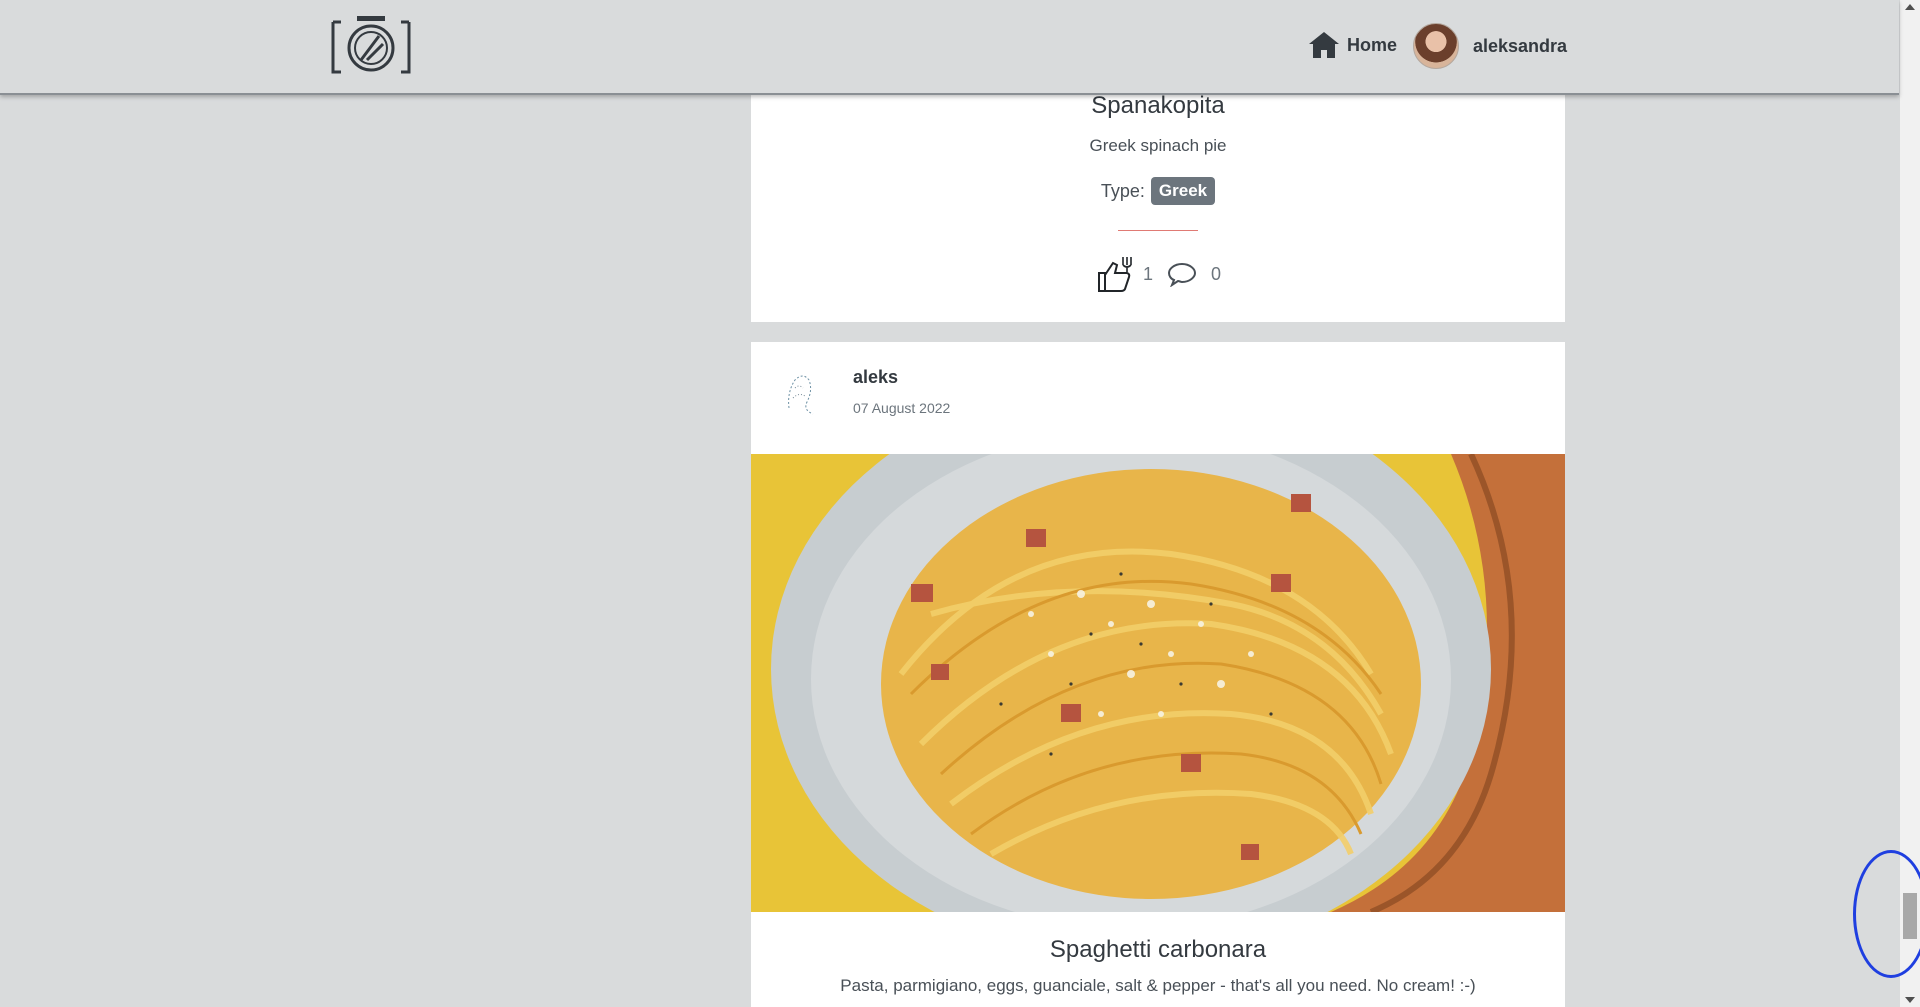  I want to click on author-name: aleks, so click(875, 377).